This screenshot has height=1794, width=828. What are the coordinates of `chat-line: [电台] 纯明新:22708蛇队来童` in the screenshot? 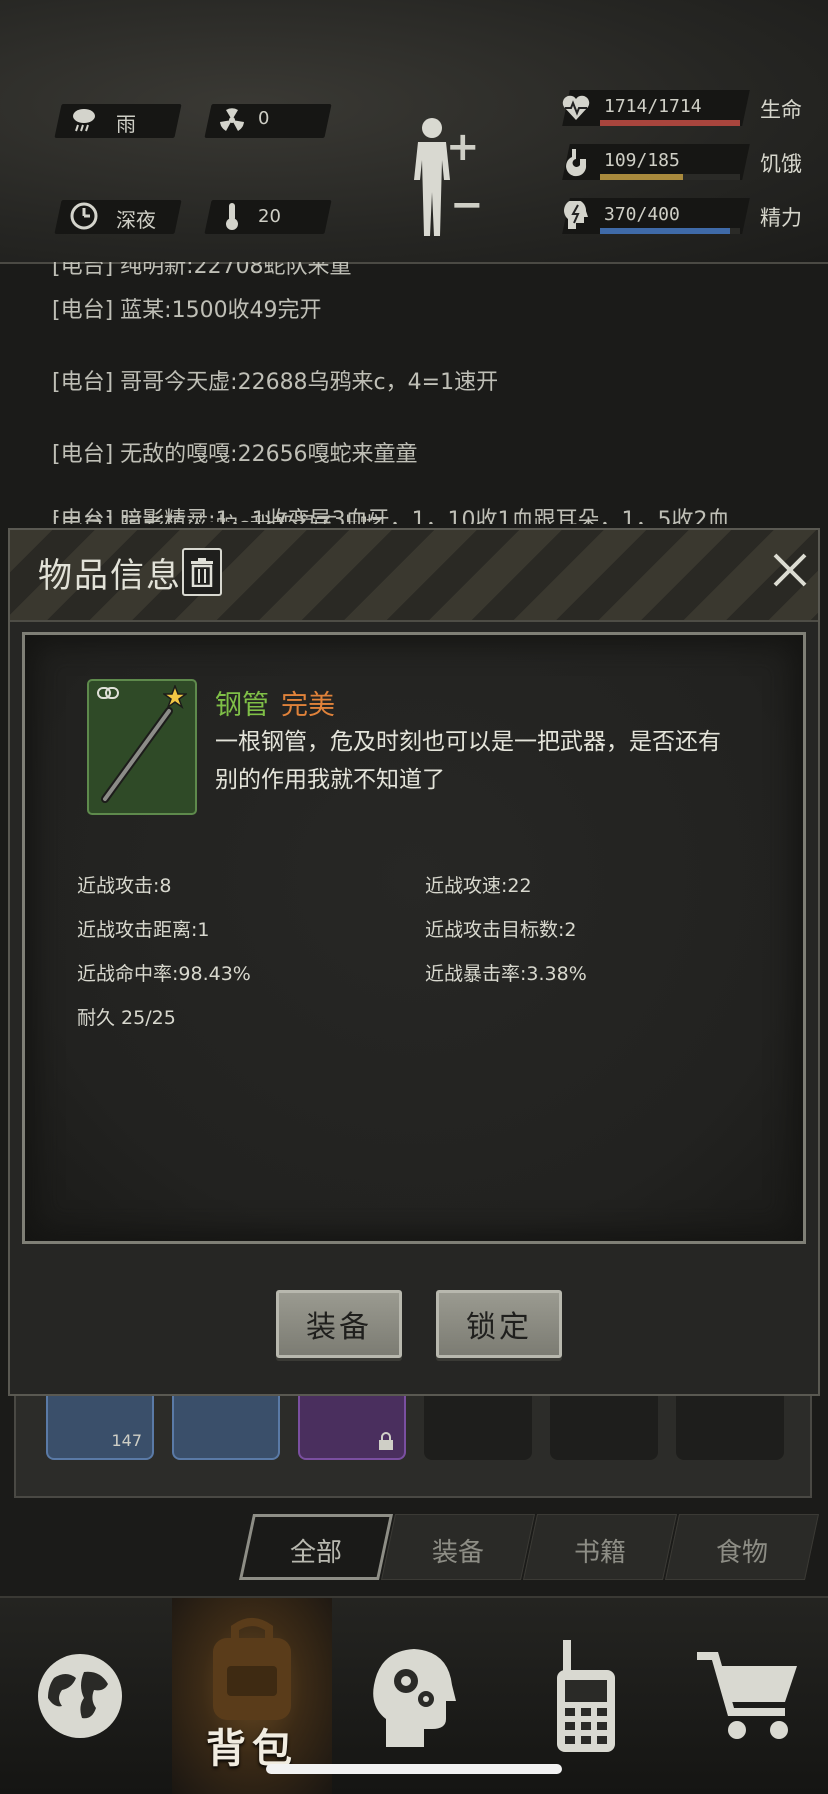 It's located at (202, 270).